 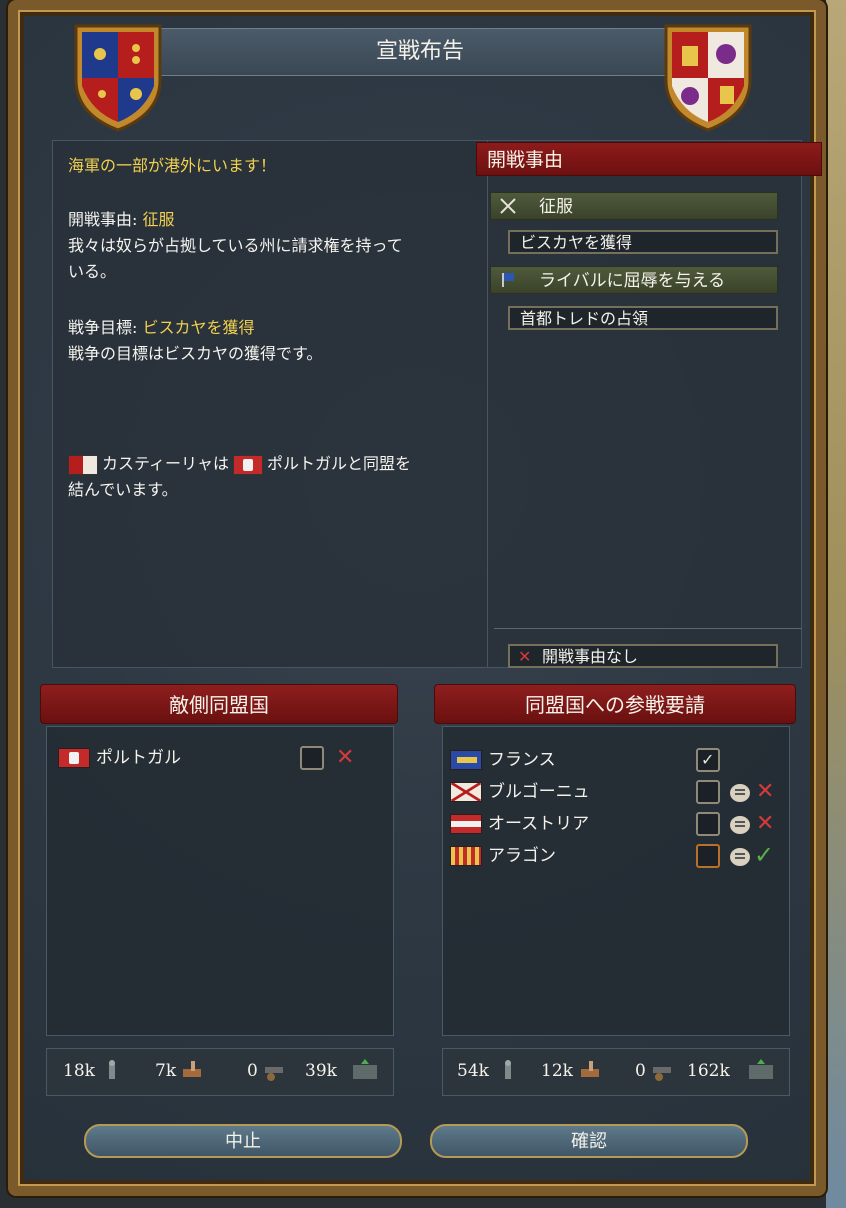 I want to click on enemy-infantry-count: 18k, so click(x=79, y=1071).